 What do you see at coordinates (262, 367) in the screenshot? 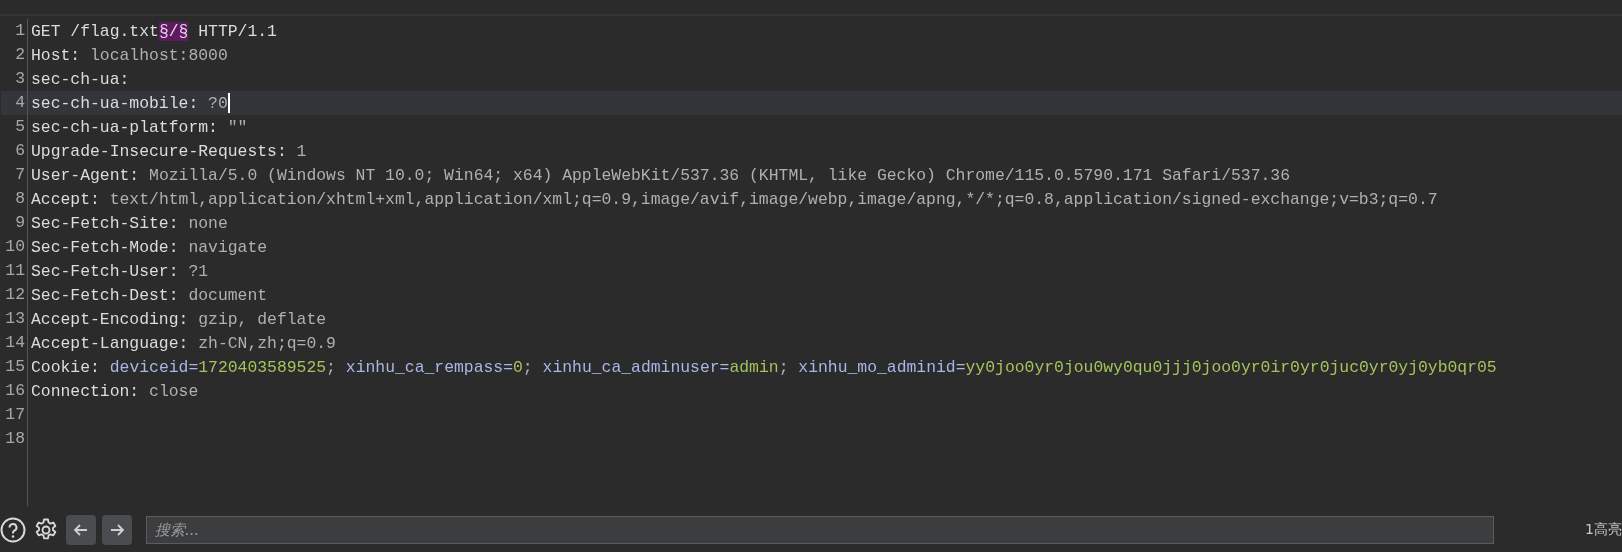
I see `param-value: 1720403589525` at bounding box center [262, 367].